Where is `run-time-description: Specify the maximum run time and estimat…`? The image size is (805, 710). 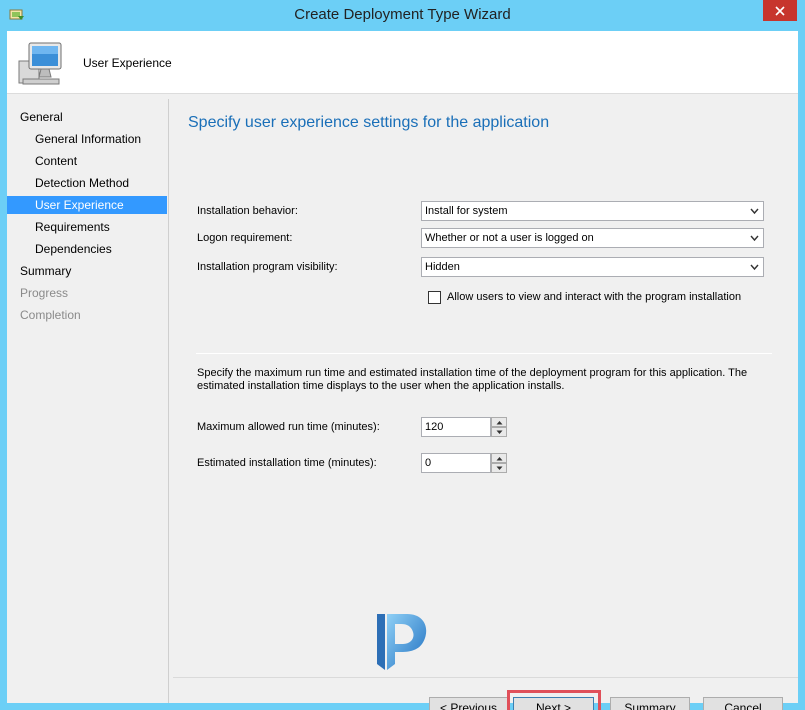
run-time-description: Specify the maximum run time and estimat… is located at coordinates (472, 379).